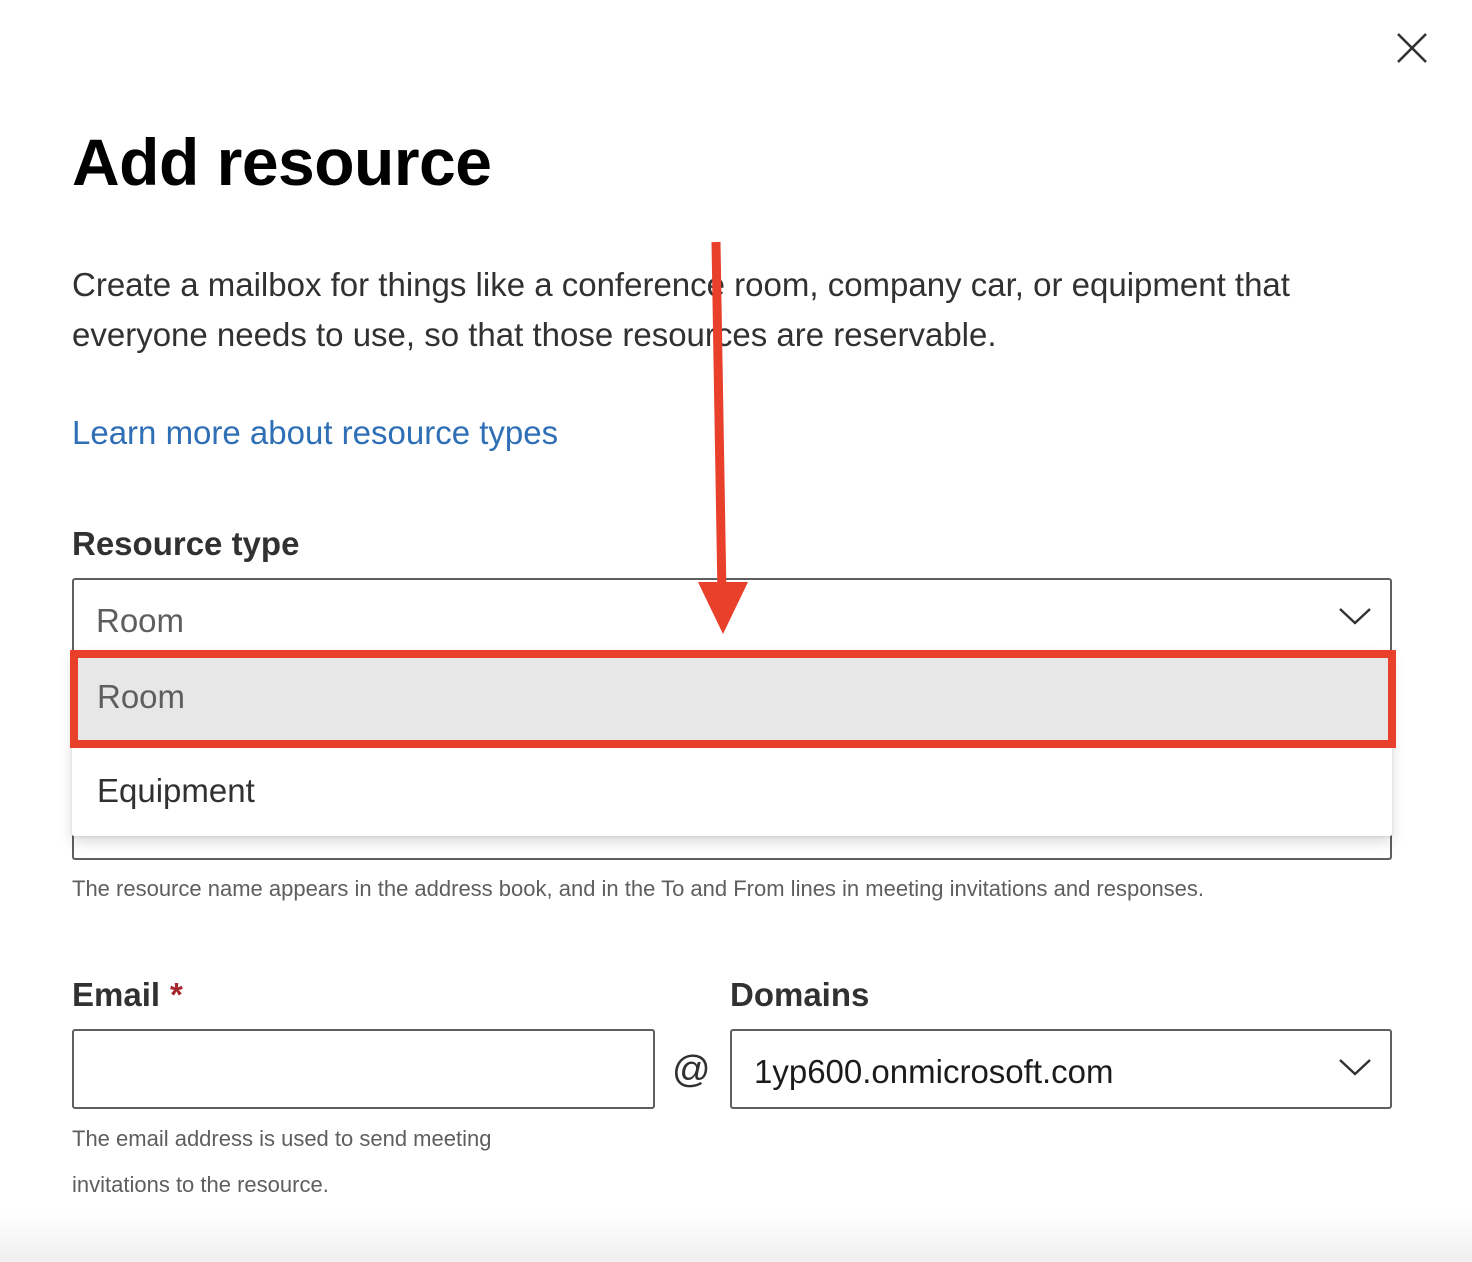  Describe the element at coordinates (176, 994) in the screenshot. I see `required-marker: *` at that location.